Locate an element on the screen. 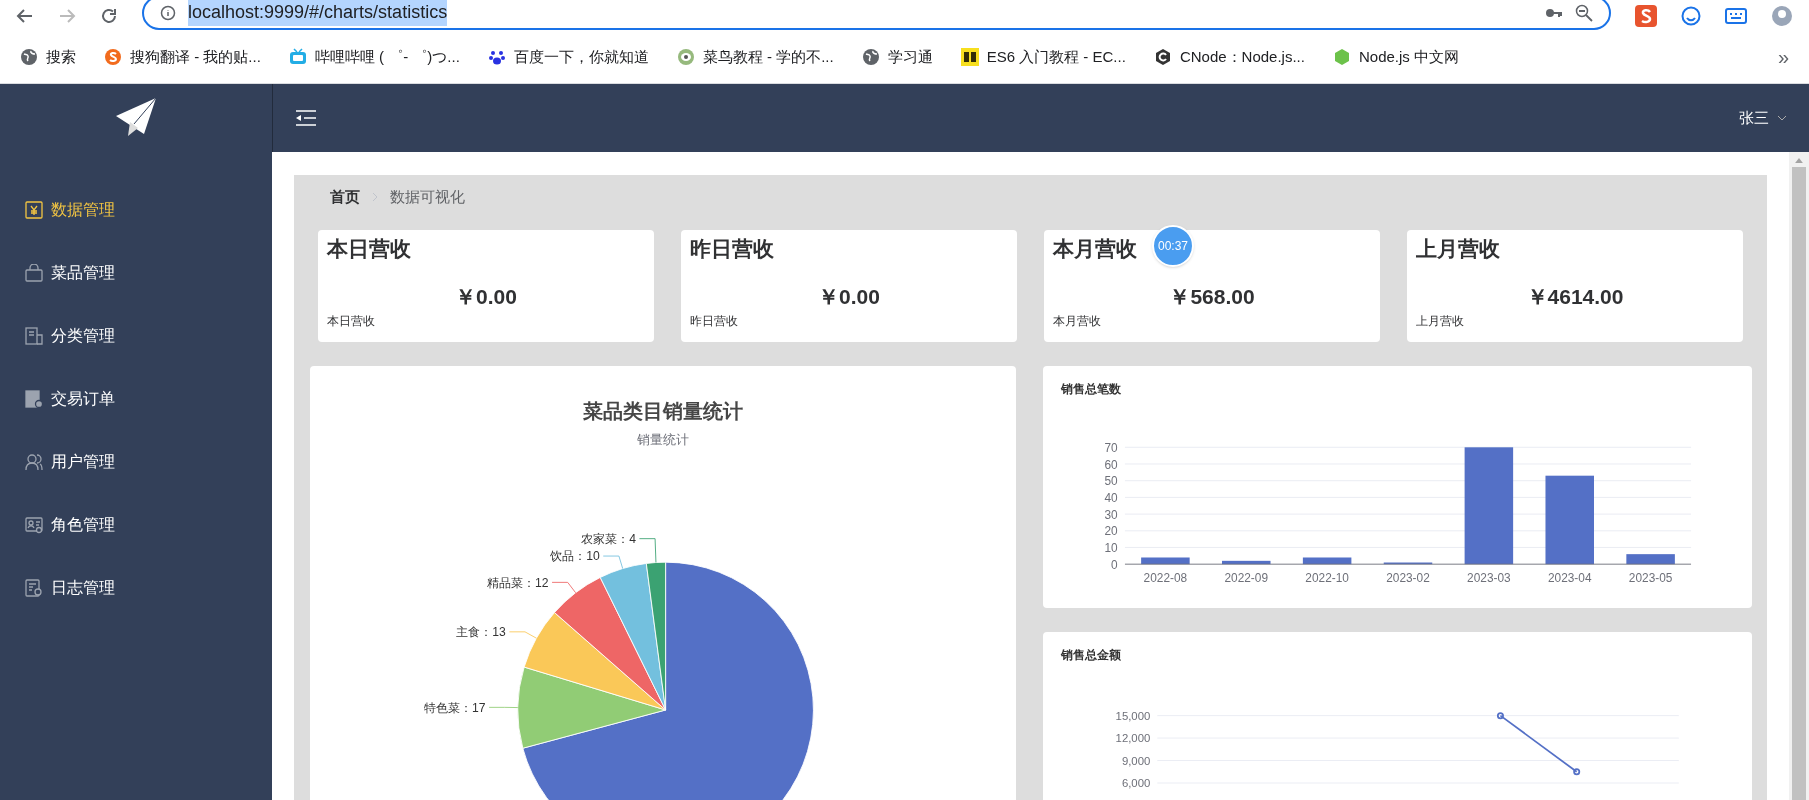 The width and height of the screenshot is (1809, 800). card-caption: 昨日营收 is located at coordinates (714, 321).